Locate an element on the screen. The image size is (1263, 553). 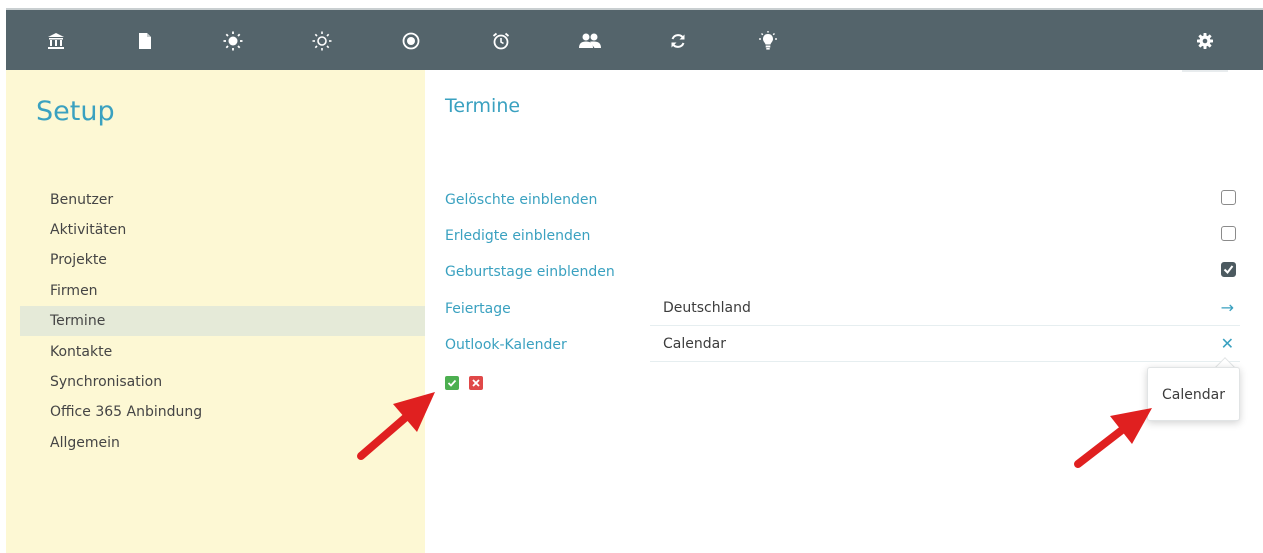
bank-icon is located at coordinates (56, 41).